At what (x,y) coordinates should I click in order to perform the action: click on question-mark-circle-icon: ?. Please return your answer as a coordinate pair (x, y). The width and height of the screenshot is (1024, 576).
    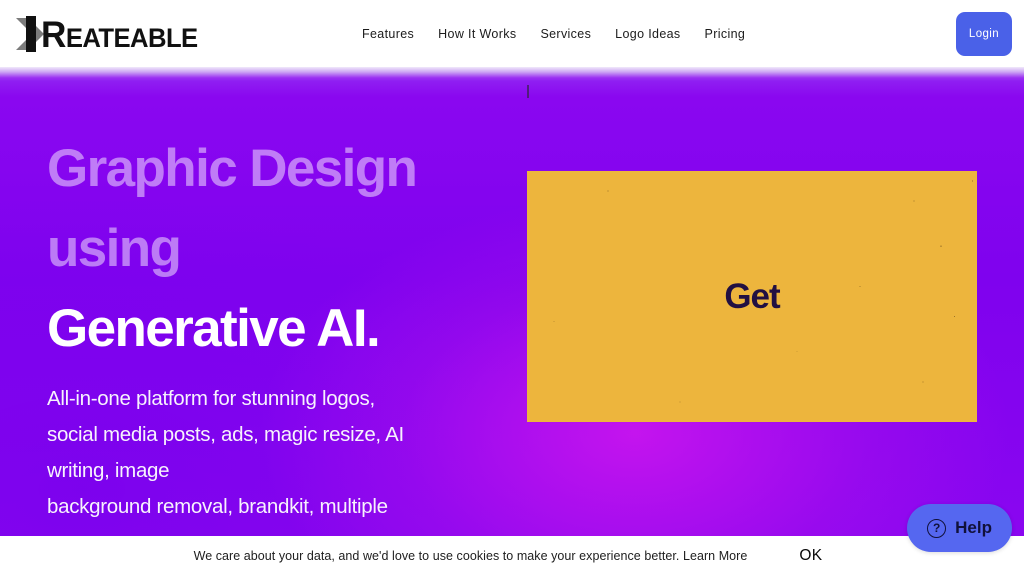
    Looking at the image, I should click on (937, 528).